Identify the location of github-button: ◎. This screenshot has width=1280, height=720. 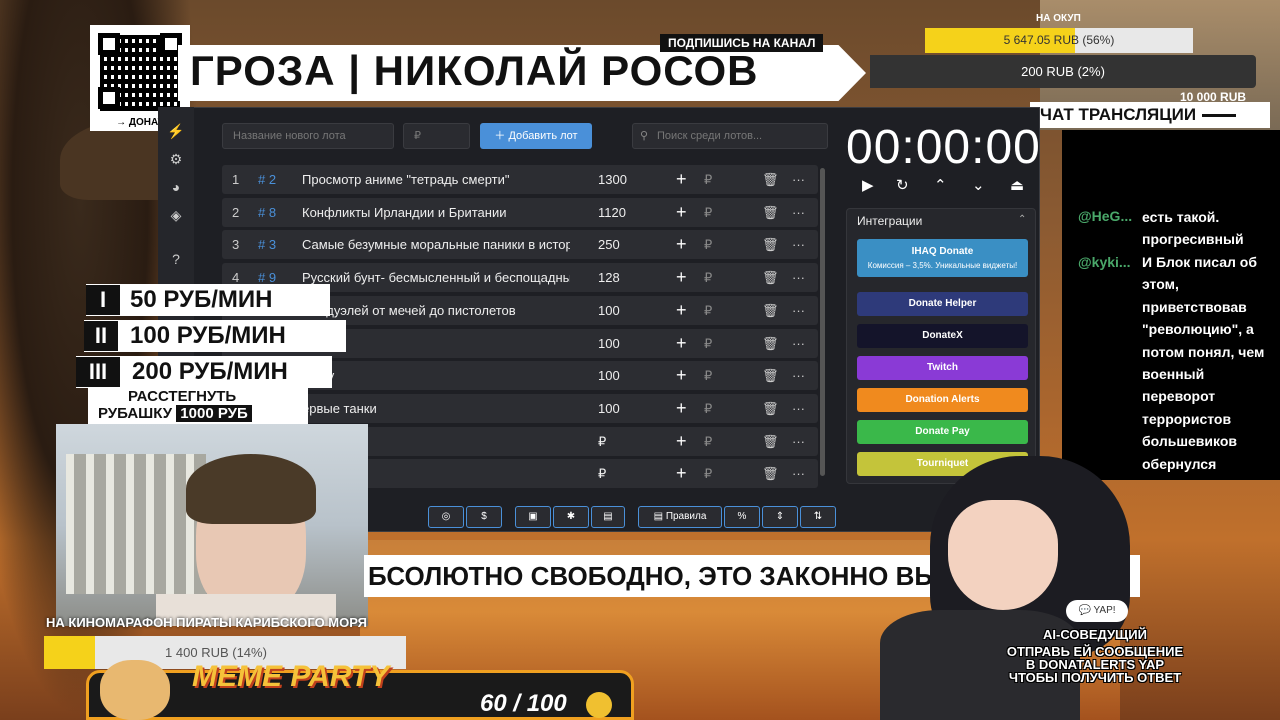
(446, 517).